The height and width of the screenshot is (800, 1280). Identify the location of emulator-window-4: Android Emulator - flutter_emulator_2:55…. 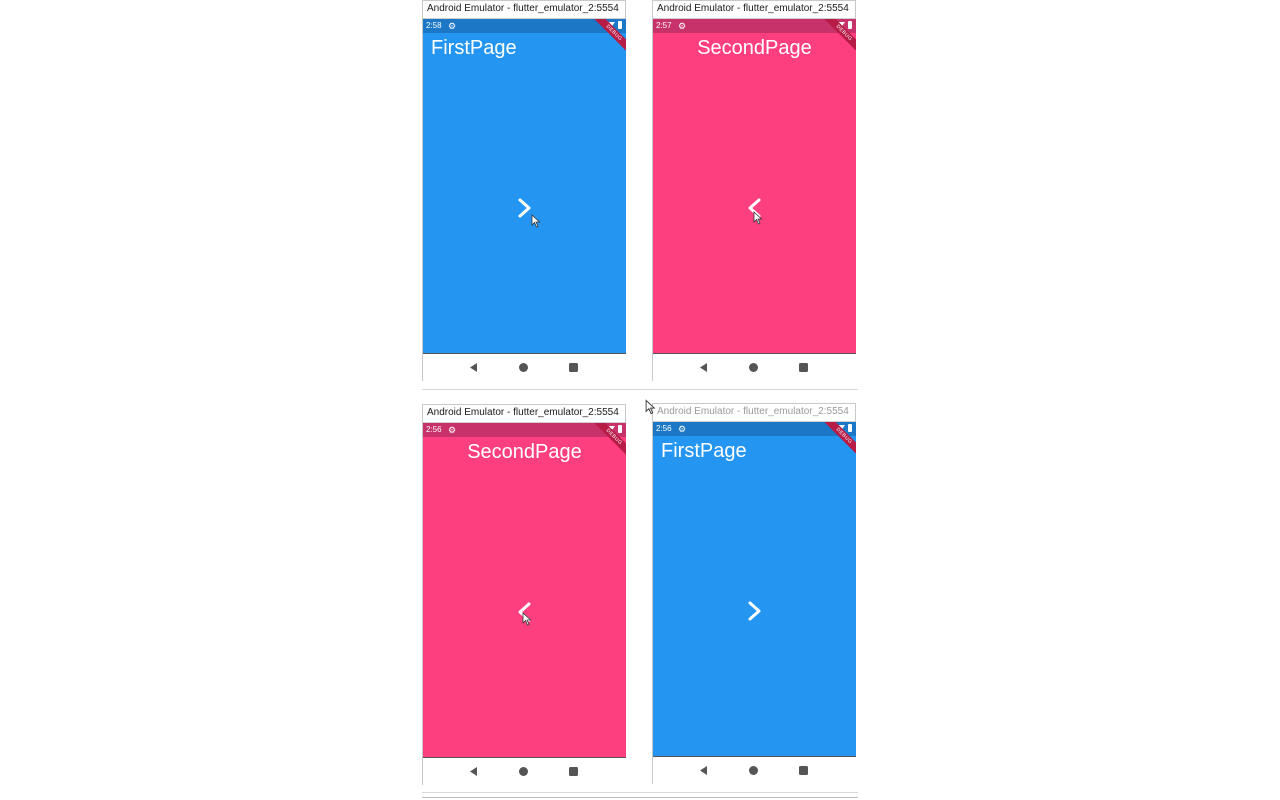
(754, 593).